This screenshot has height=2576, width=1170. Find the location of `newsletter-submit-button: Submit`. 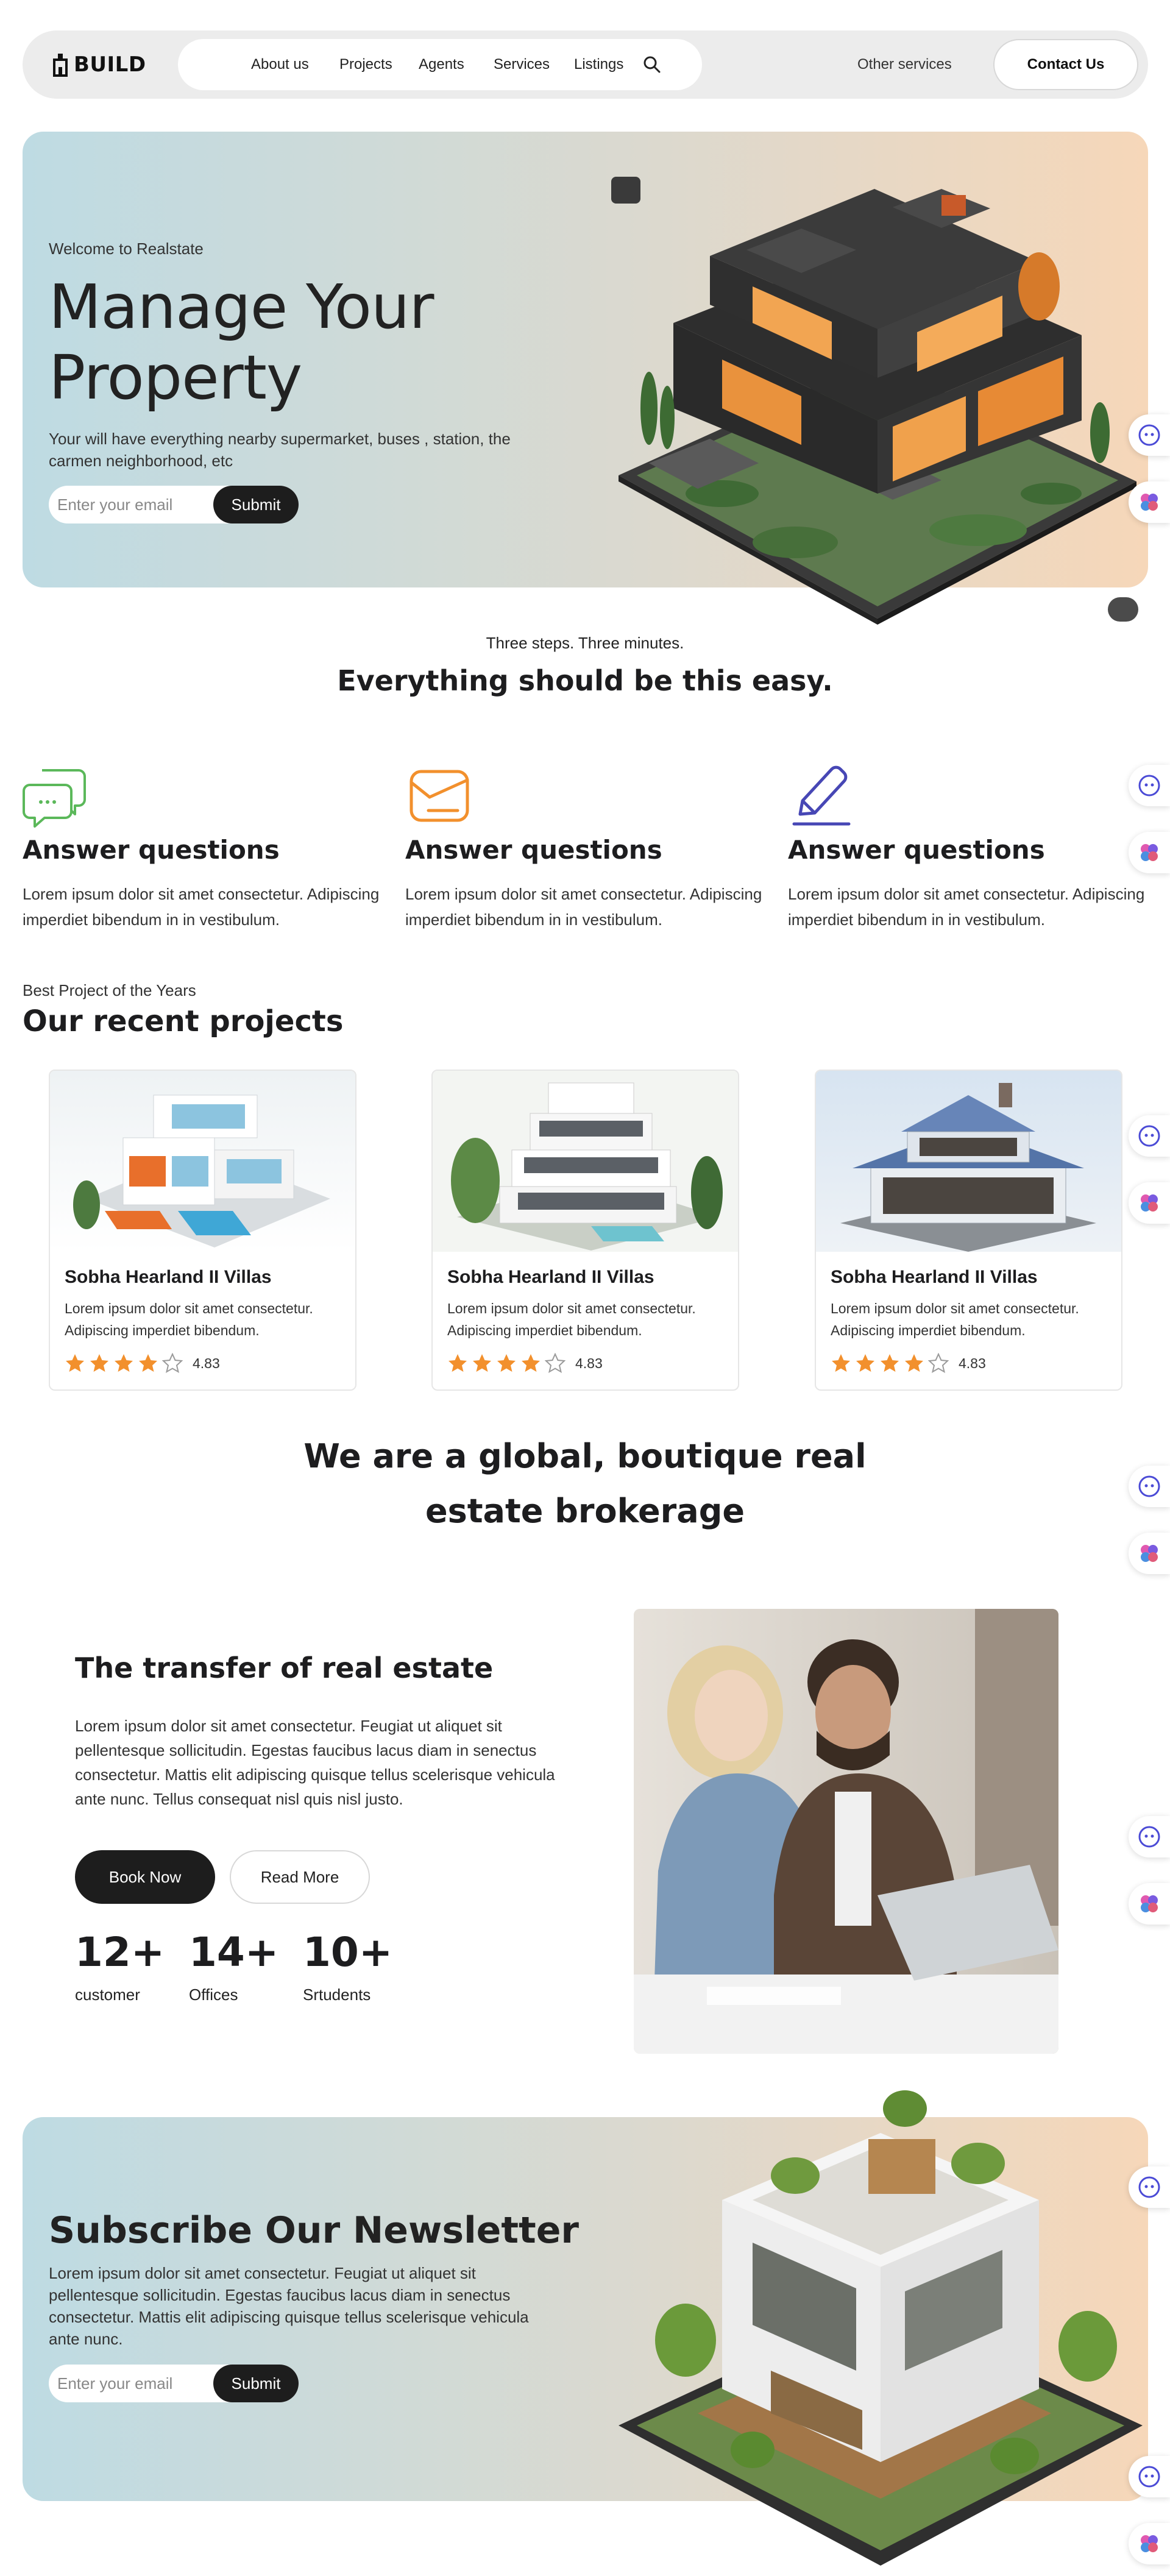

newsletter-submit-button: Submit is located at coordinates (256, 2383).